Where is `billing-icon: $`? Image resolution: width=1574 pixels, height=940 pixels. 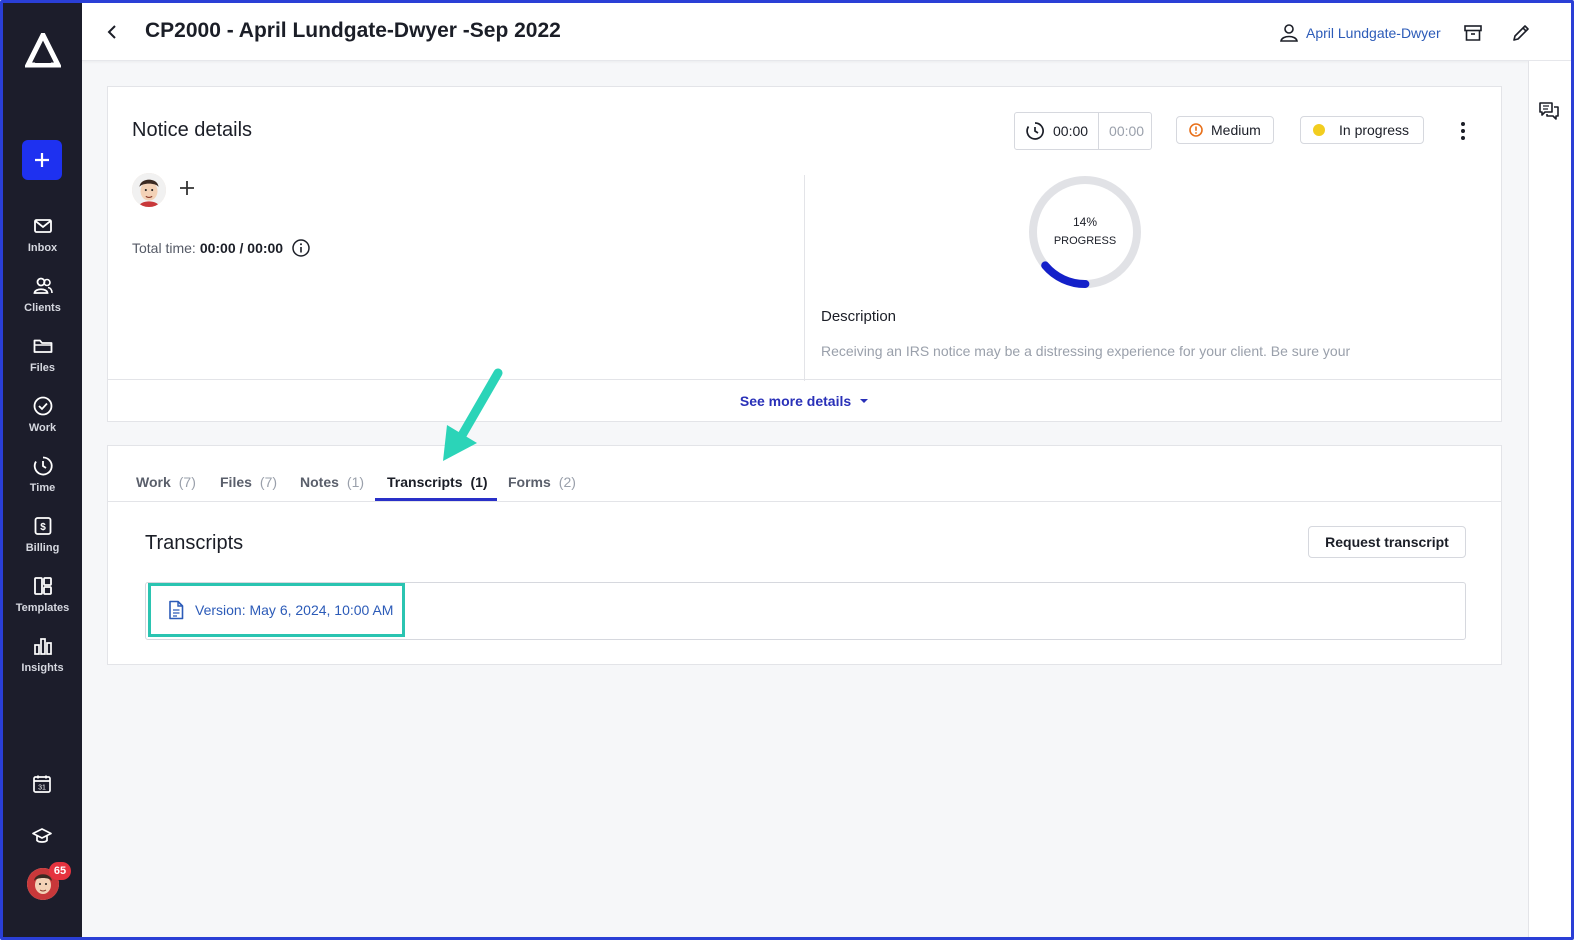
billing-icon: $ is located at coordinates (42, 526).